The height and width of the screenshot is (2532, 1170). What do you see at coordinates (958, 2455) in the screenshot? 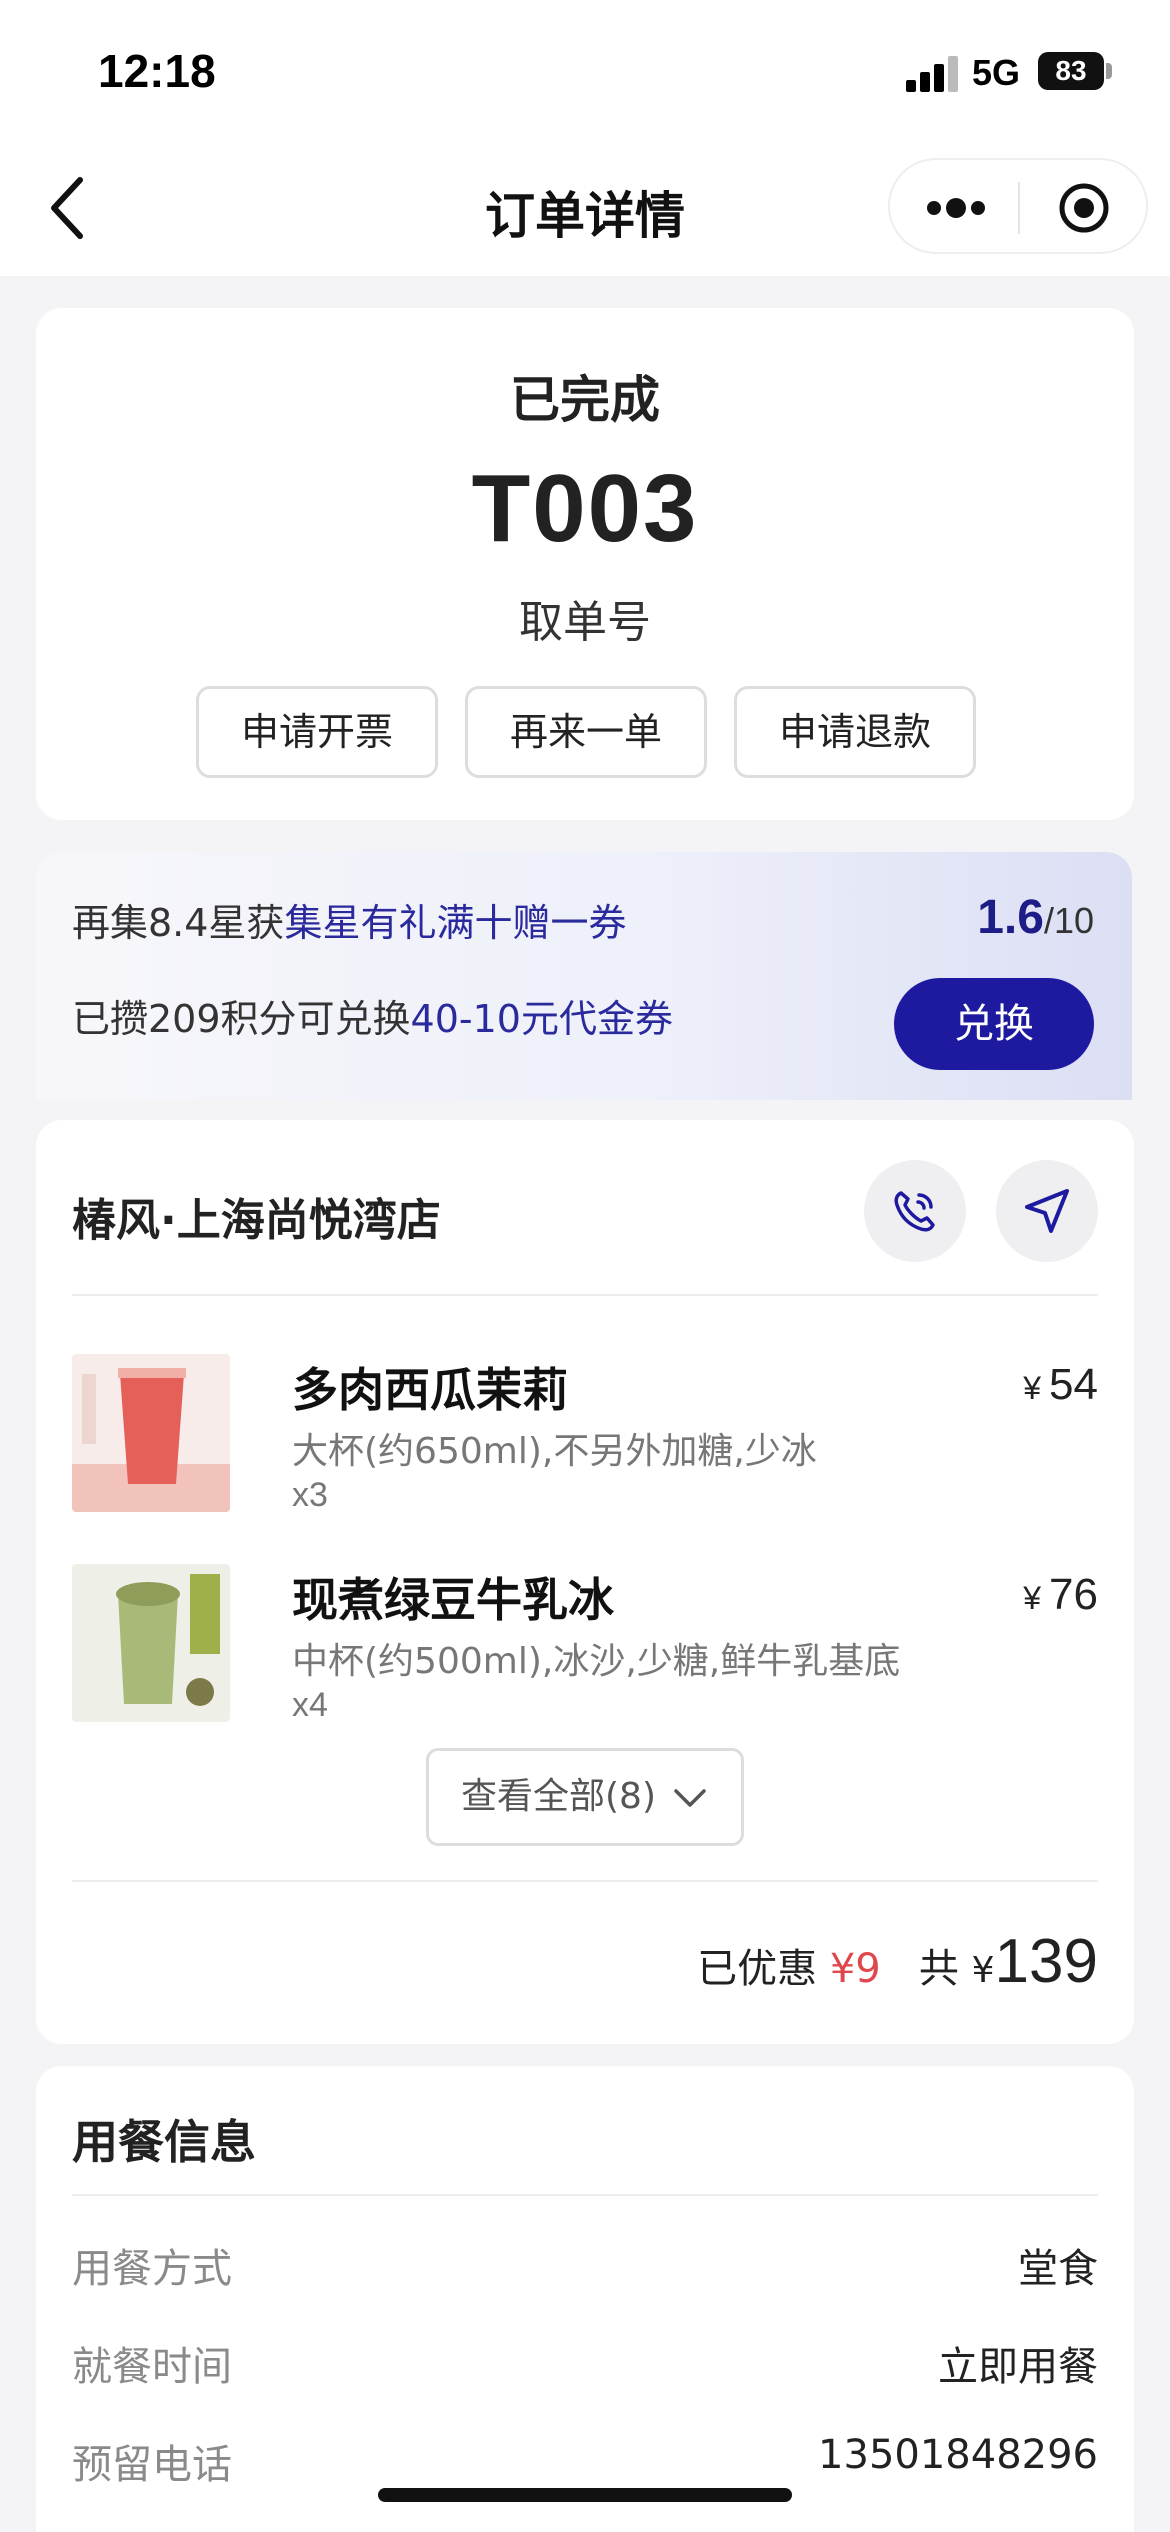
I see `dining-value: 13501848296` at bounding box center [958, 2455].